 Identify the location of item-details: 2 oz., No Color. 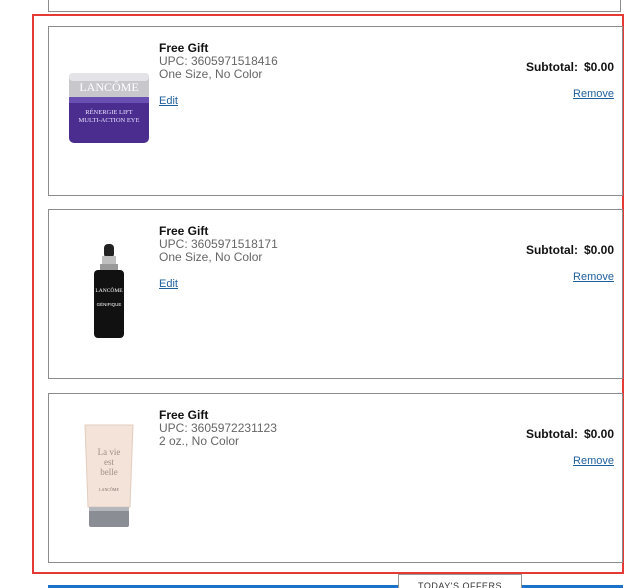
(199, 441).